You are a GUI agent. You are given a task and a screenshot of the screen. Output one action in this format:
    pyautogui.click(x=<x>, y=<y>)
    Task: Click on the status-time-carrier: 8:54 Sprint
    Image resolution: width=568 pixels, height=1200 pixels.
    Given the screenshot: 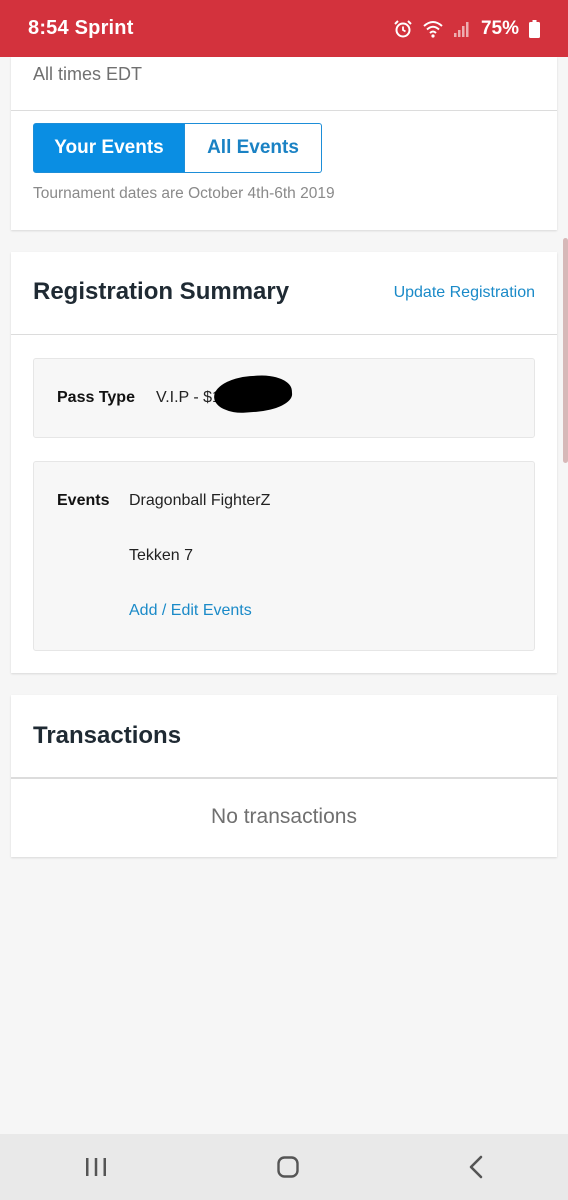 What is the action you would take?
    pyautogui.click(x=81, y=28)
    